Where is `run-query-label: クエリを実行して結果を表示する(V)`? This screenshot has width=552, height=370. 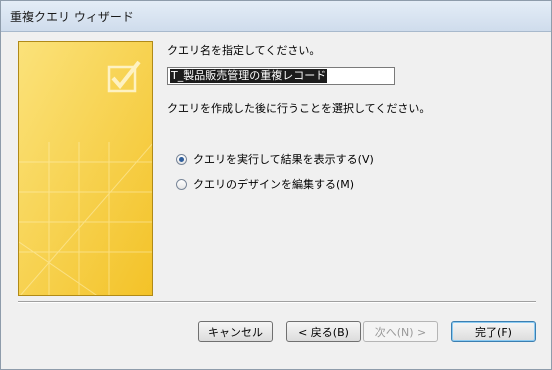
run-query-label: クエリを実行して結果を表示する(V) is located at coordinates (283, 159).